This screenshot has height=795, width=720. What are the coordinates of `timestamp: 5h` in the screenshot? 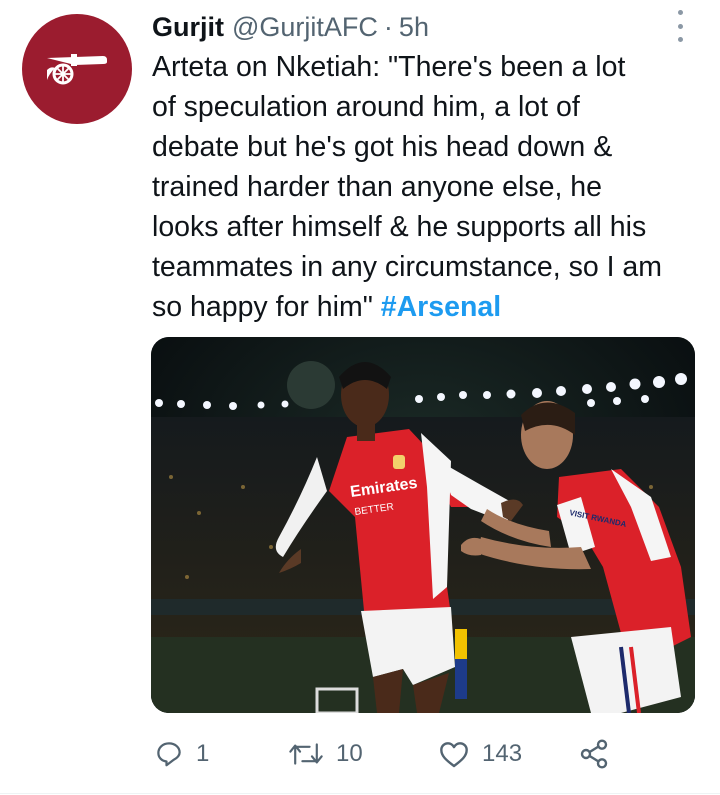 It's located at (414, 27).